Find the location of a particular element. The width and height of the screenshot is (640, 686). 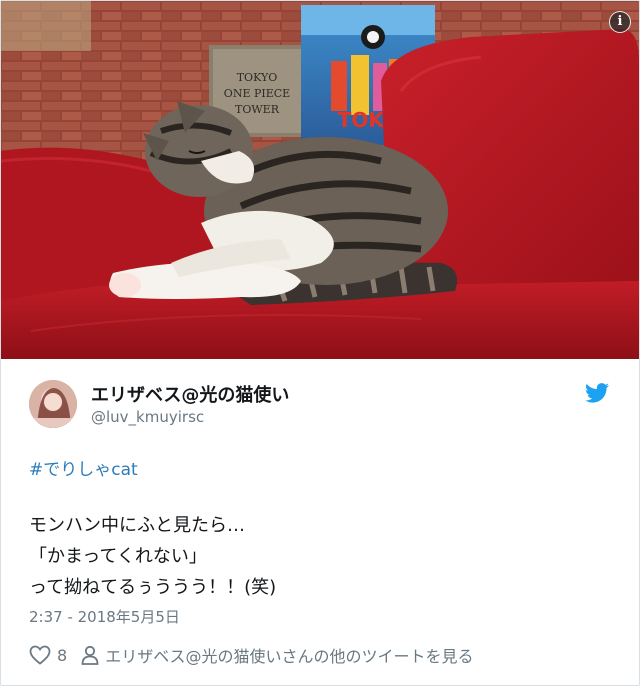

like-count: 8 is located at coordinates (62, 655).